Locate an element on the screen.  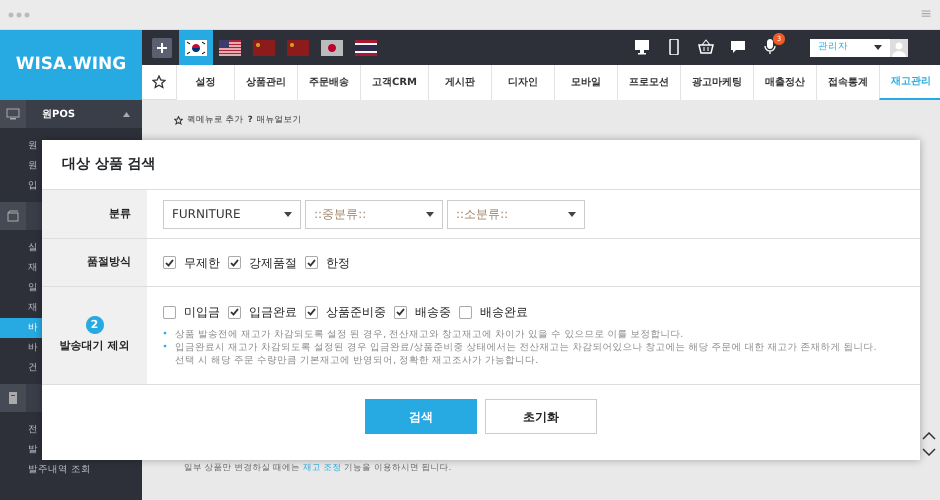
field-label: 품절방식 is located at coordinates (109, 262).